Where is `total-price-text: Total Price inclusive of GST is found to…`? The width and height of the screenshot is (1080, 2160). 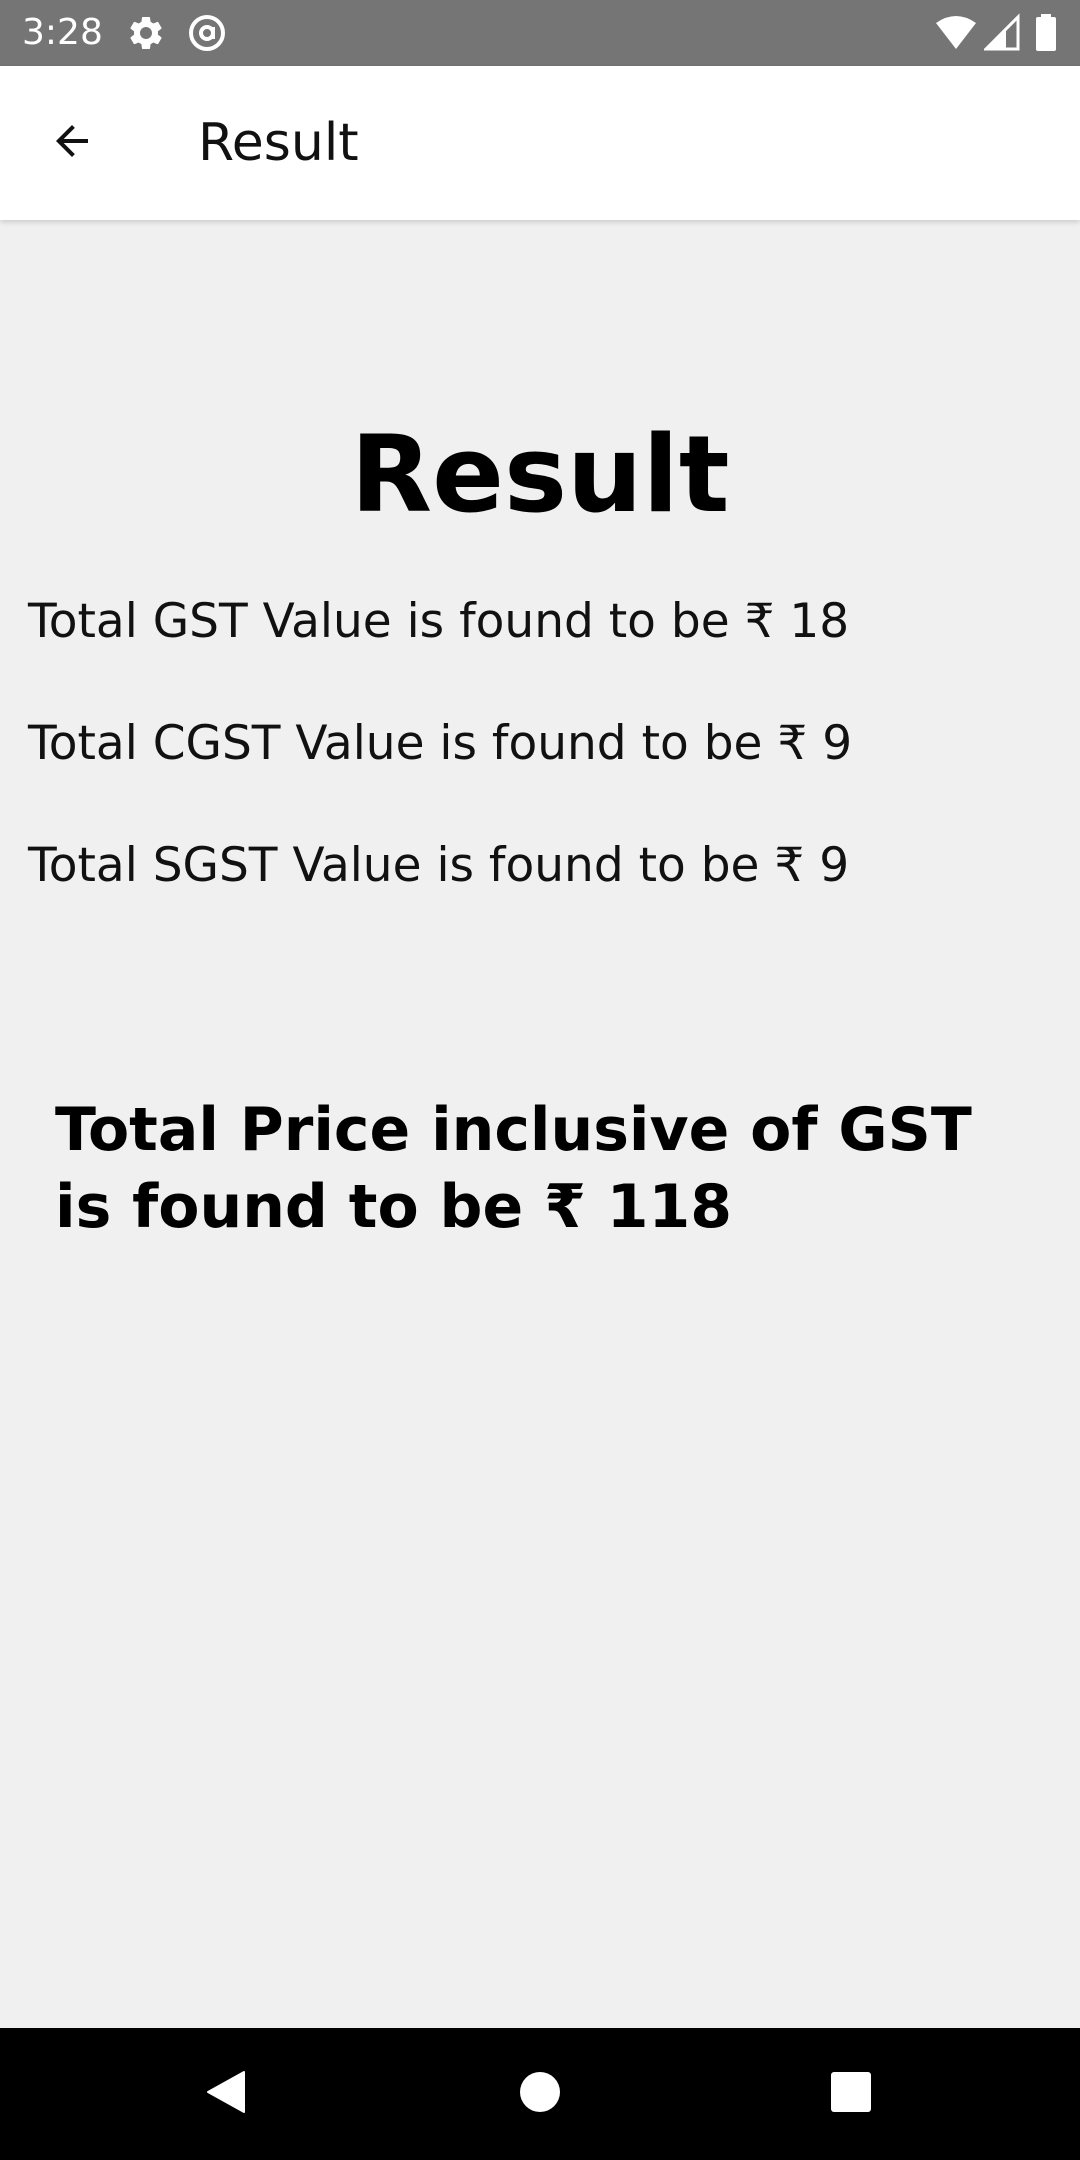
total-price-text: Total Price inclusive of GST is found to… is located at coordinates (513, 1168).